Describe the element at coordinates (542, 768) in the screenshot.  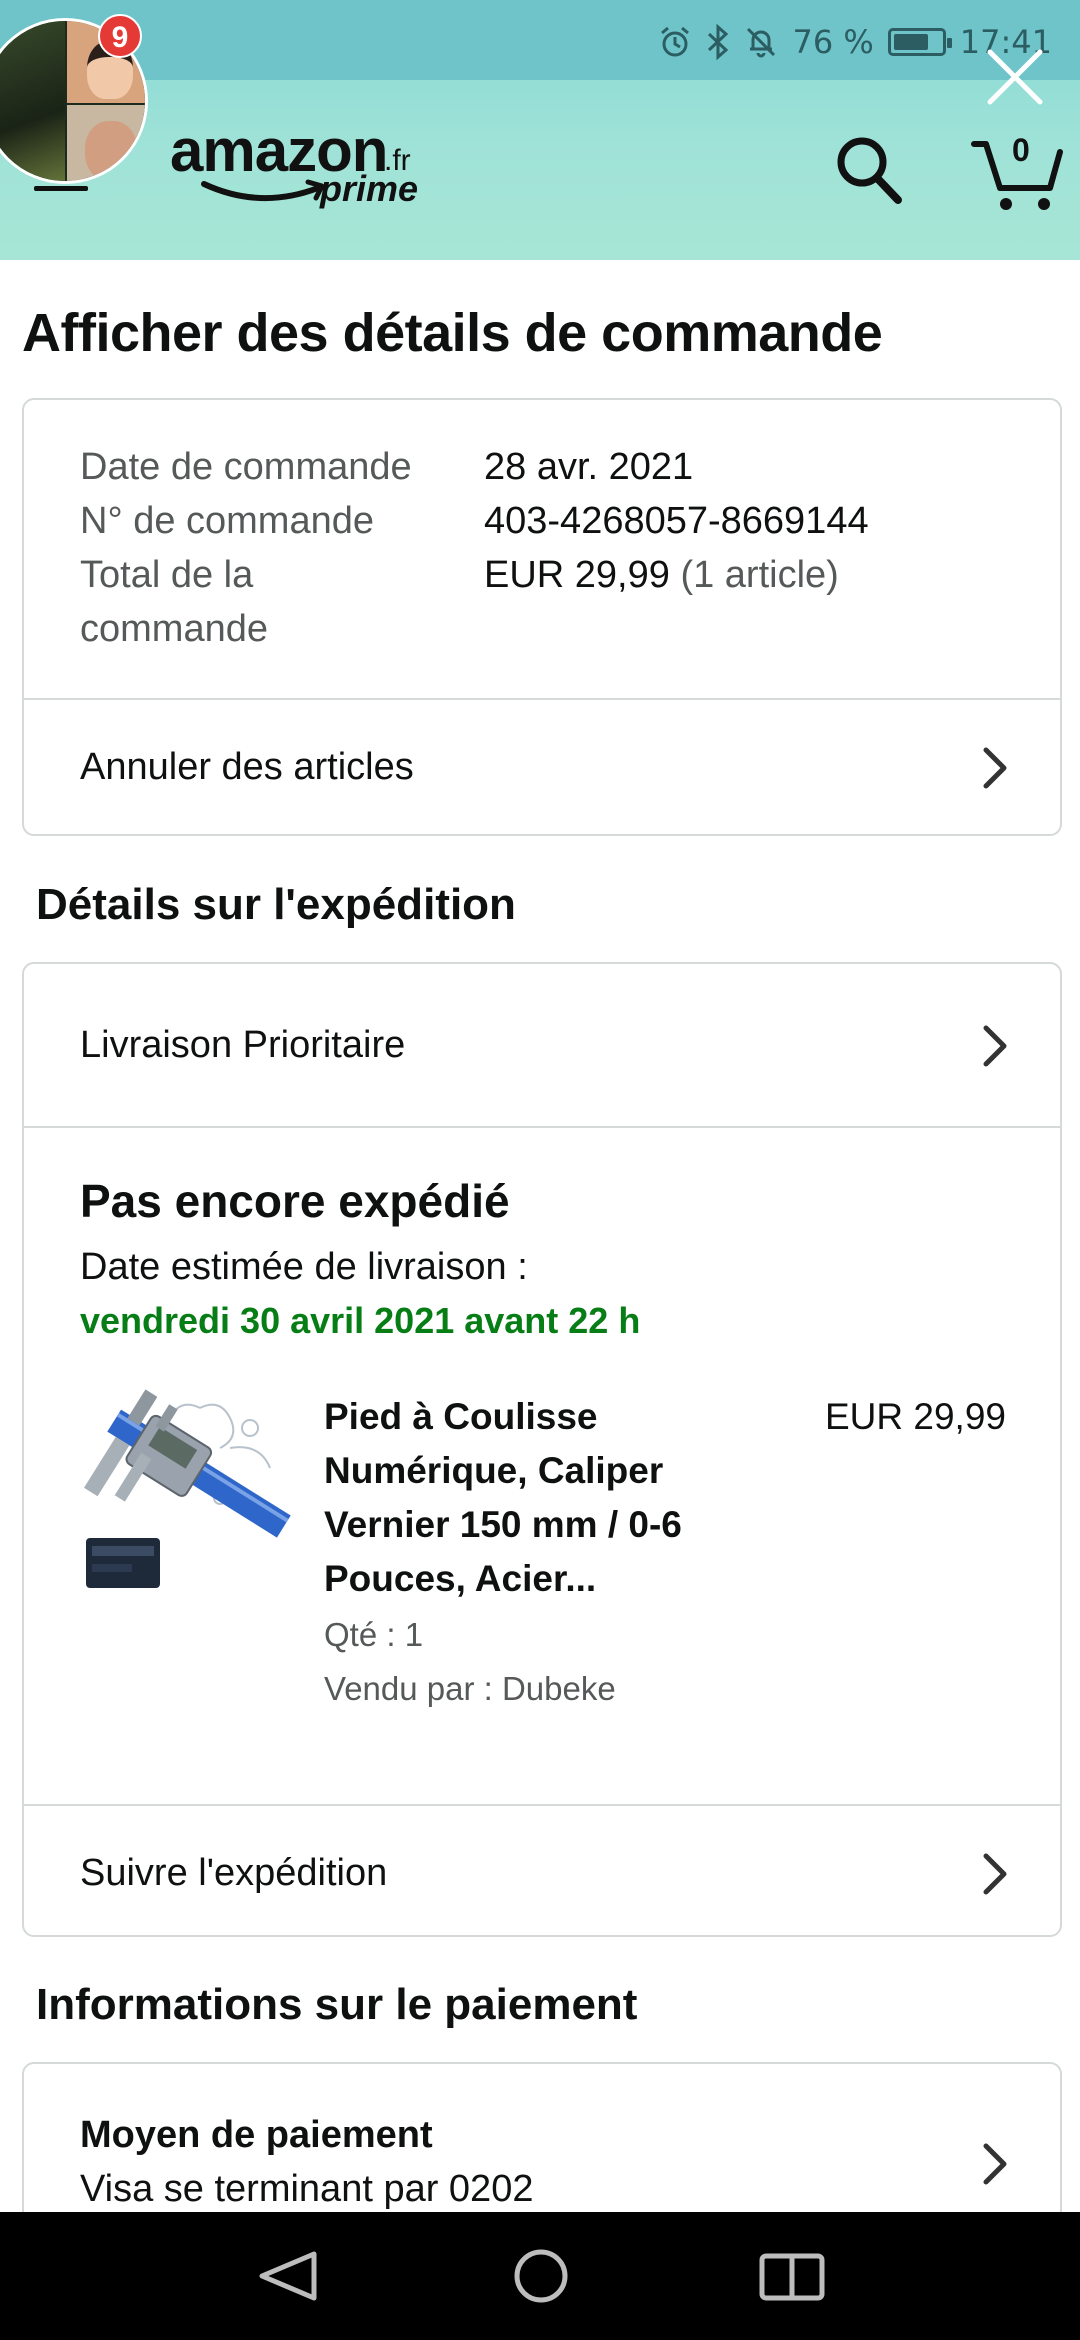
I see `cancel-items-row: Annuler des articles` at that location.